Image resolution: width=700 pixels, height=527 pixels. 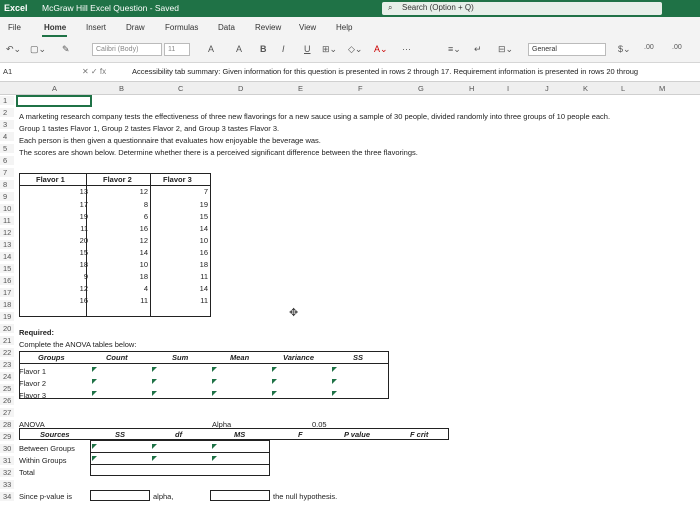 What do you see at coordinates (355, 49) in the screenshot?
I see `fill-color-icon: ◇⌄` at bounding box center [355, 49].